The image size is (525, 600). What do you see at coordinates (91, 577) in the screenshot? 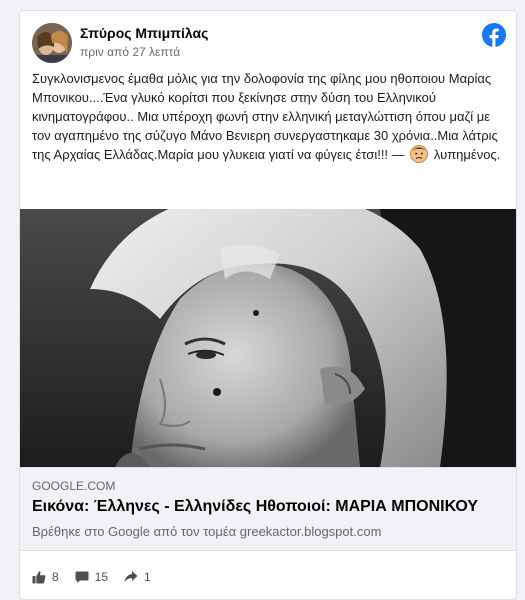
I see `comment-count: 15` at bounding box center [91, 577].